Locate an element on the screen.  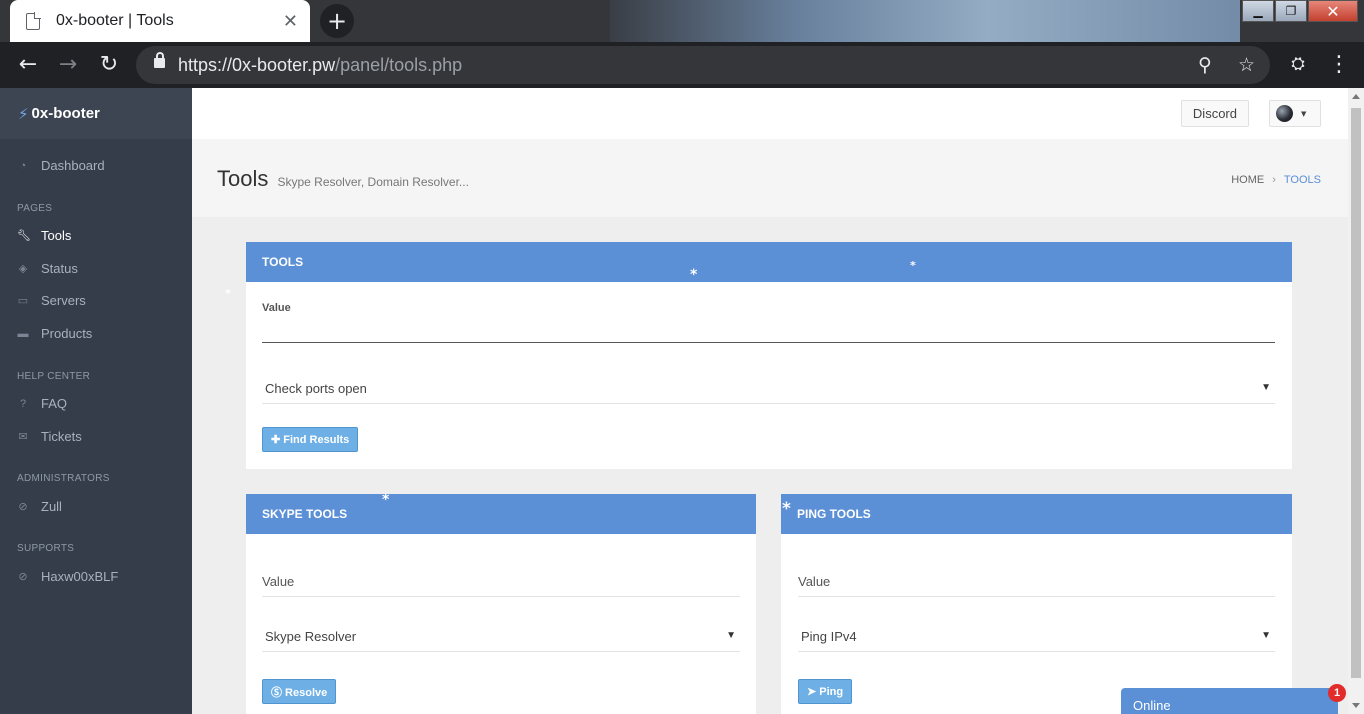
user-menu-button: ▼ is located at coordinates (1295, 113).